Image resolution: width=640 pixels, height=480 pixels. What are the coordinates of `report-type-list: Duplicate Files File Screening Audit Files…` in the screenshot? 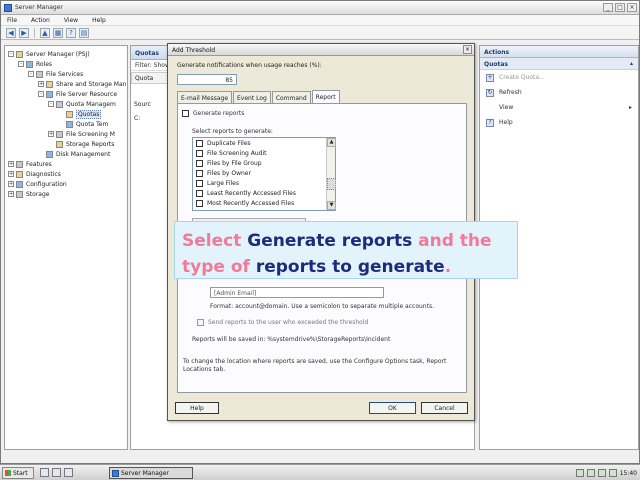 It's located at (264, 174).